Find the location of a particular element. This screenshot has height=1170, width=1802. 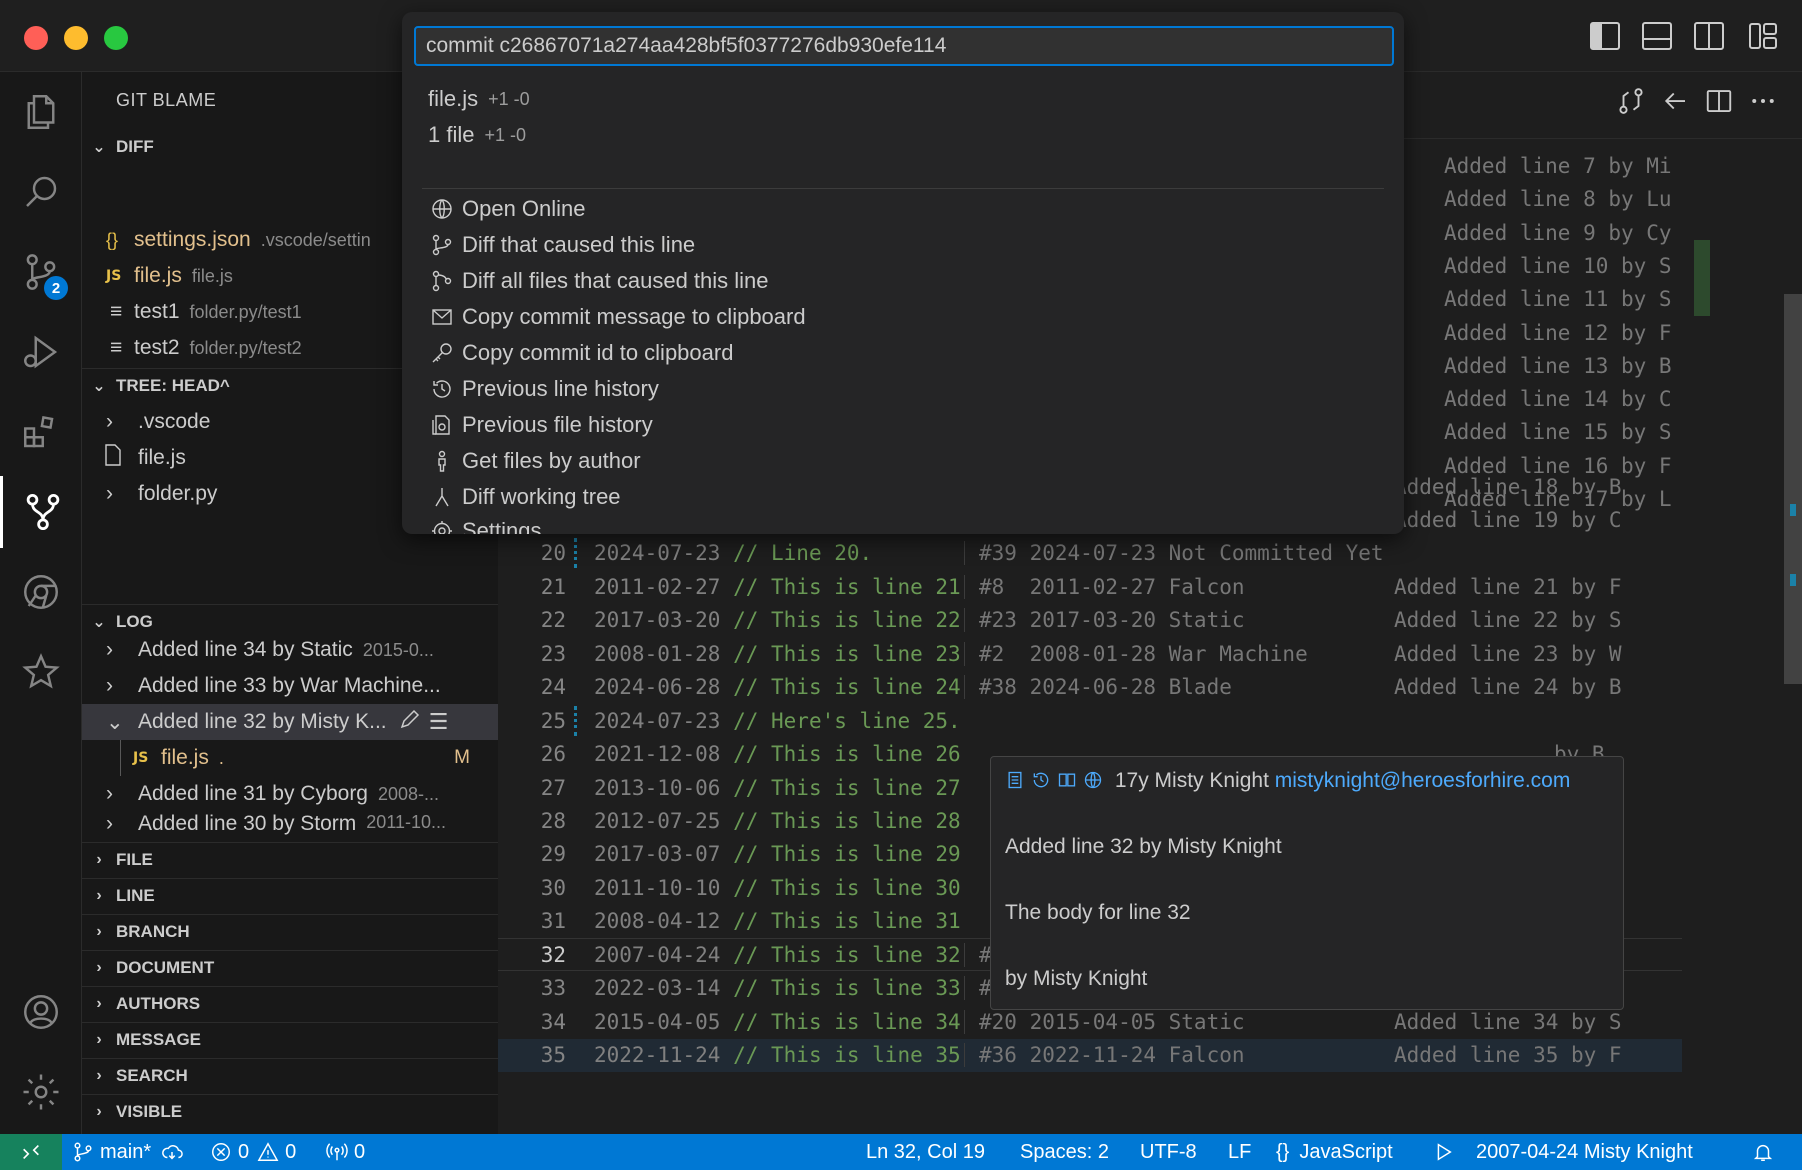

comment-text: // This is line 26 is located at coordinates (840, 754).